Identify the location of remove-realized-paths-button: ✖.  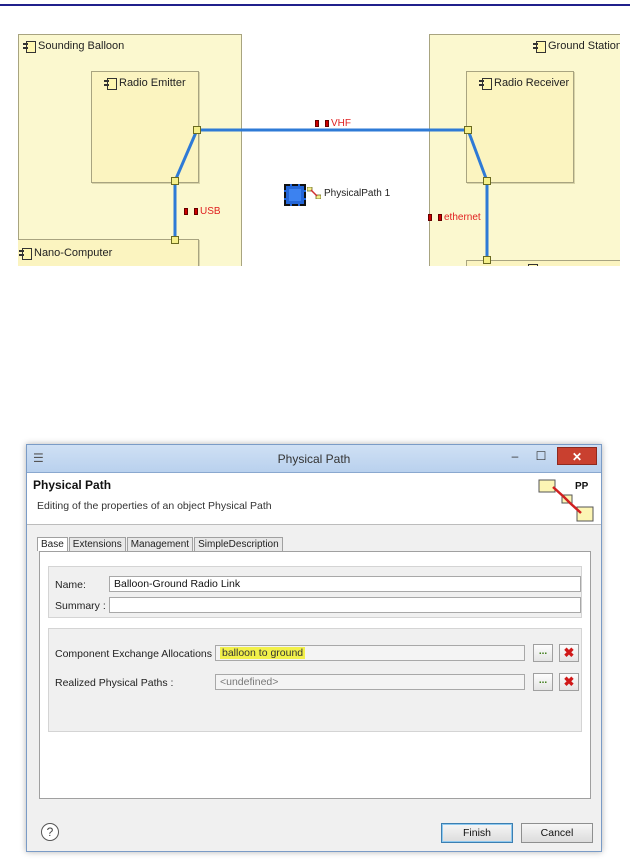
(569, 682).